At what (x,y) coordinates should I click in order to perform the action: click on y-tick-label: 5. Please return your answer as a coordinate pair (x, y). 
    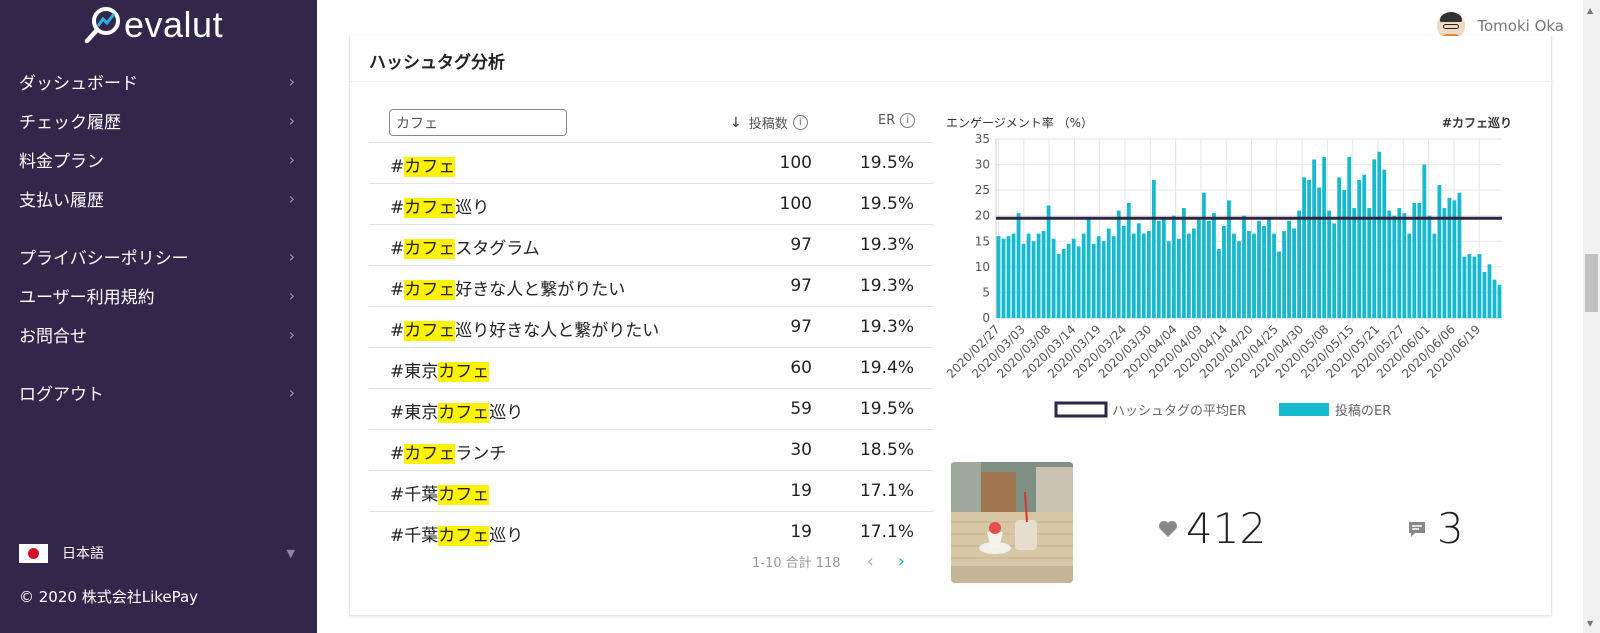
    Looking at the image, I should click on (986, 292).